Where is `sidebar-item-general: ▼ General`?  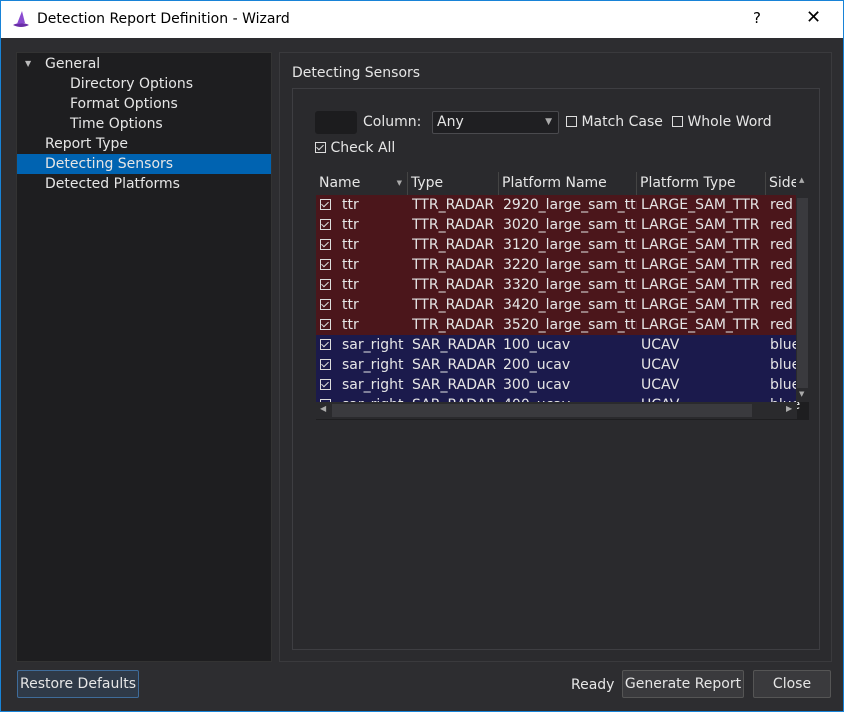 sidebar-item-general: ▼ General is located at coordinates (144, 64).